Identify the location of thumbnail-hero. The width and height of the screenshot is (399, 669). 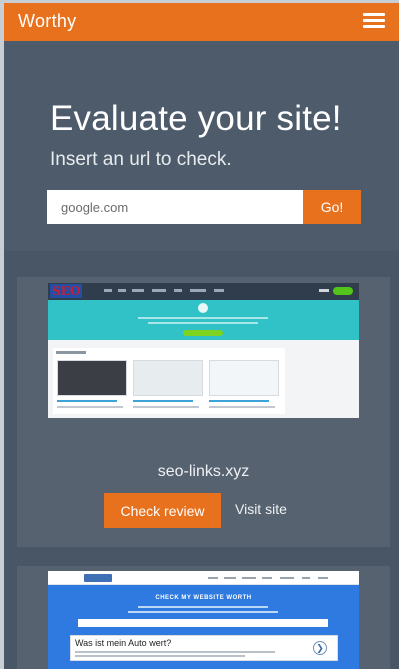
(203, 320).